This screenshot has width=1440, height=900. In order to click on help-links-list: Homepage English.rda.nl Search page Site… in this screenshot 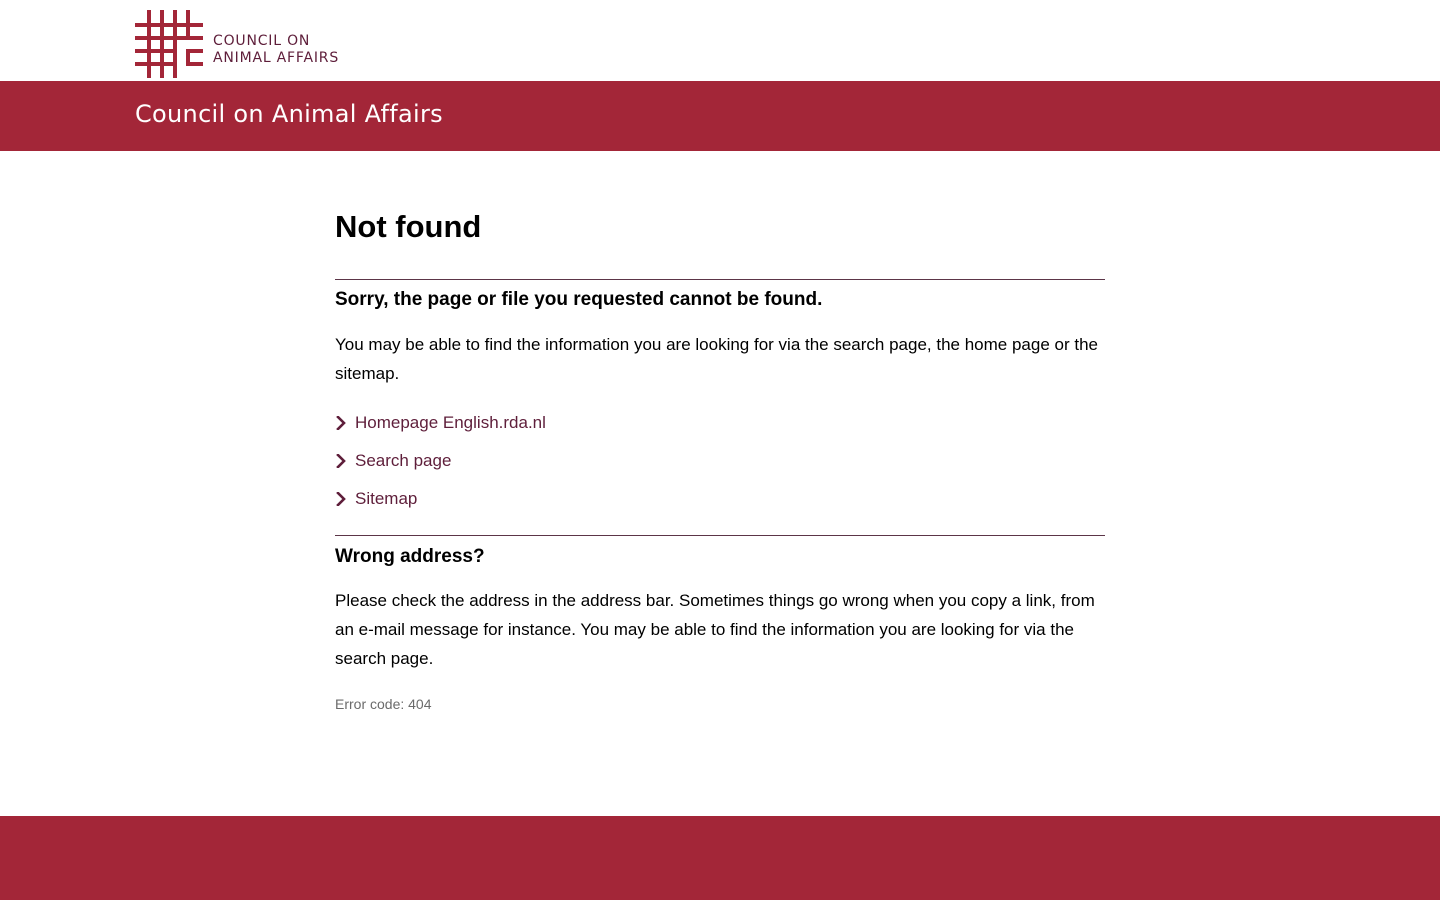, I will do `click(440, 465)`.